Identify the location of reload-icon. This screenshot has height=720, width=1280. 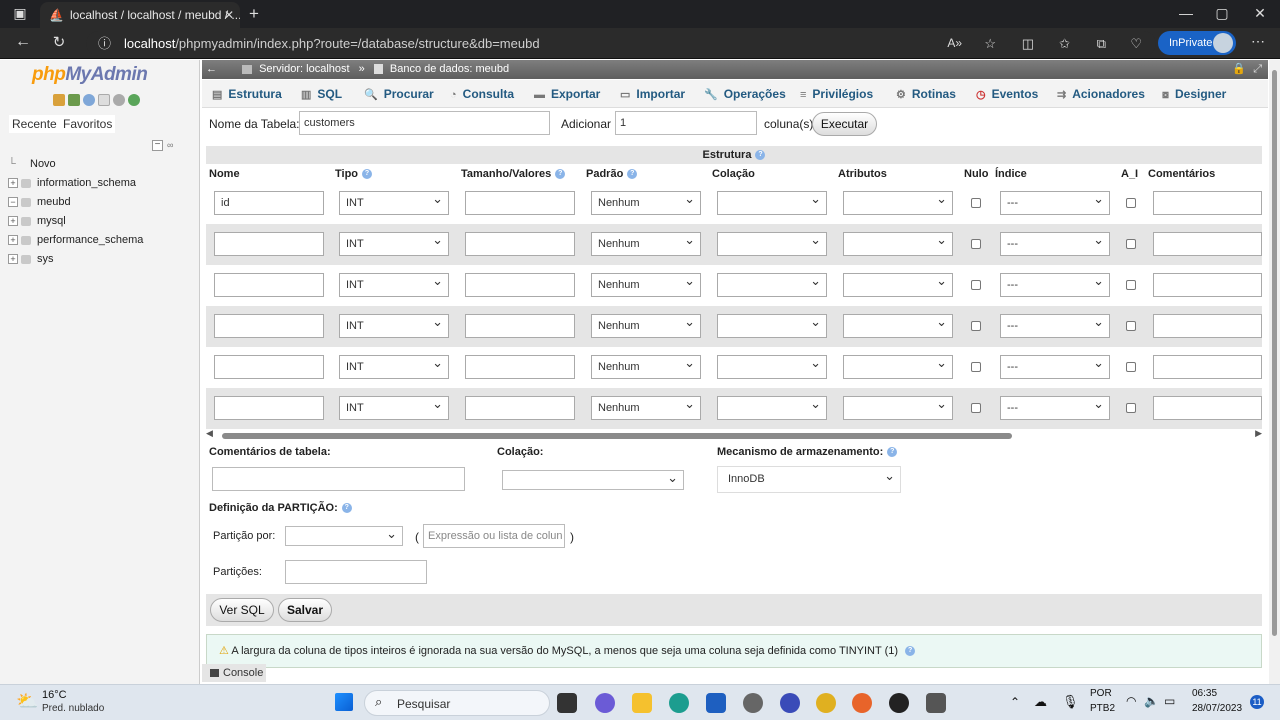
(134, 100).